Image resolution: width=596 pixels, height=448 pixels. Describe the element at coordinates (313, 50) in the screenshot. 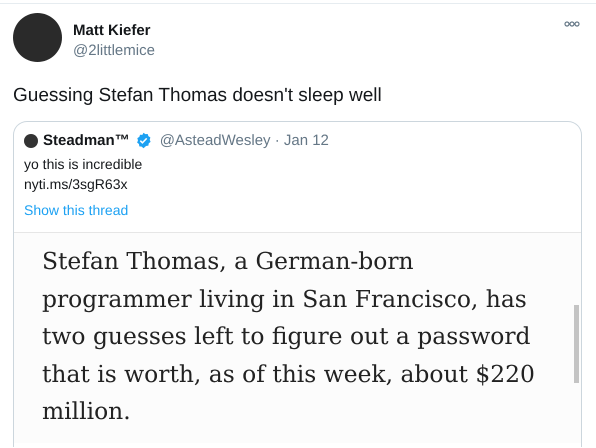

I see `author-handle: @2littlemice` at that location.